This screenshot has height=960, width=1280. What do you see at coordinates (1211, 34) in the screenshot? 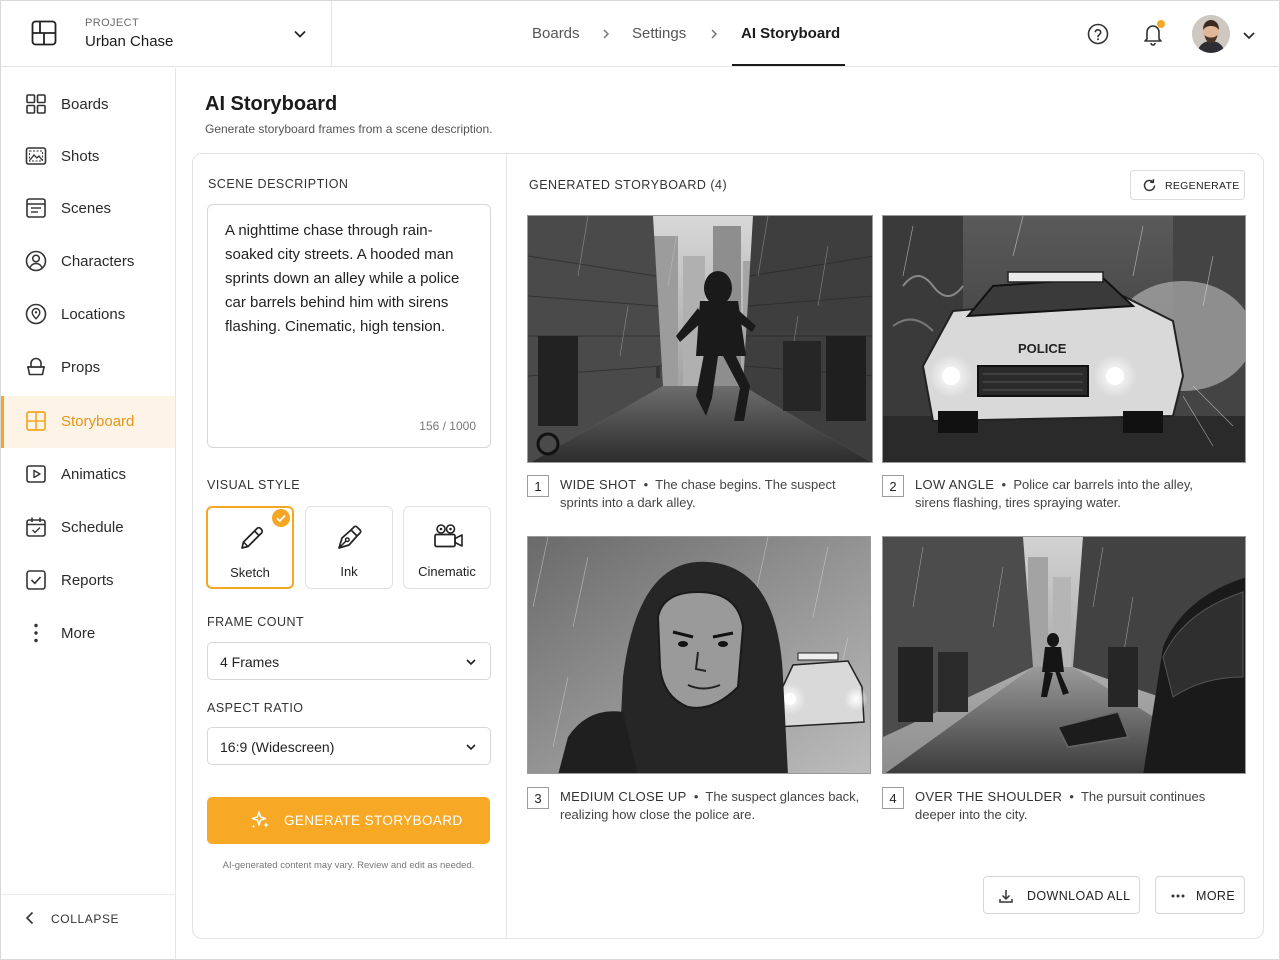
I see `avatar` at bounding box center [1211, 34].